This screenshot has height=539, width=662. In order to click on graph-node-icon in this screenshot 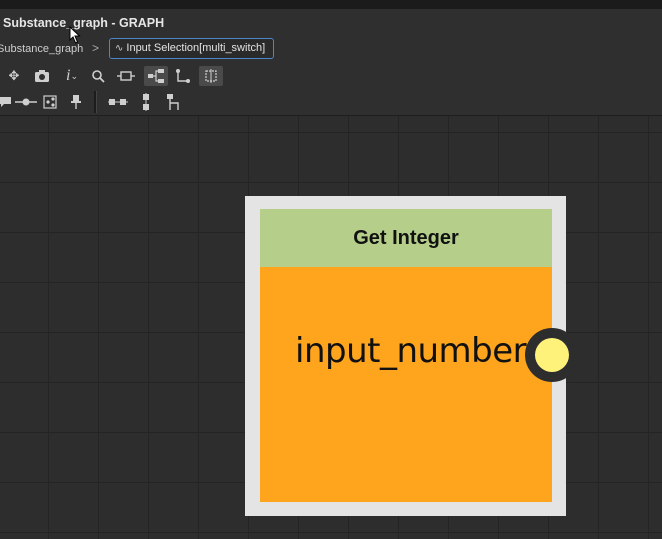, I will do `click(50, 102)`.